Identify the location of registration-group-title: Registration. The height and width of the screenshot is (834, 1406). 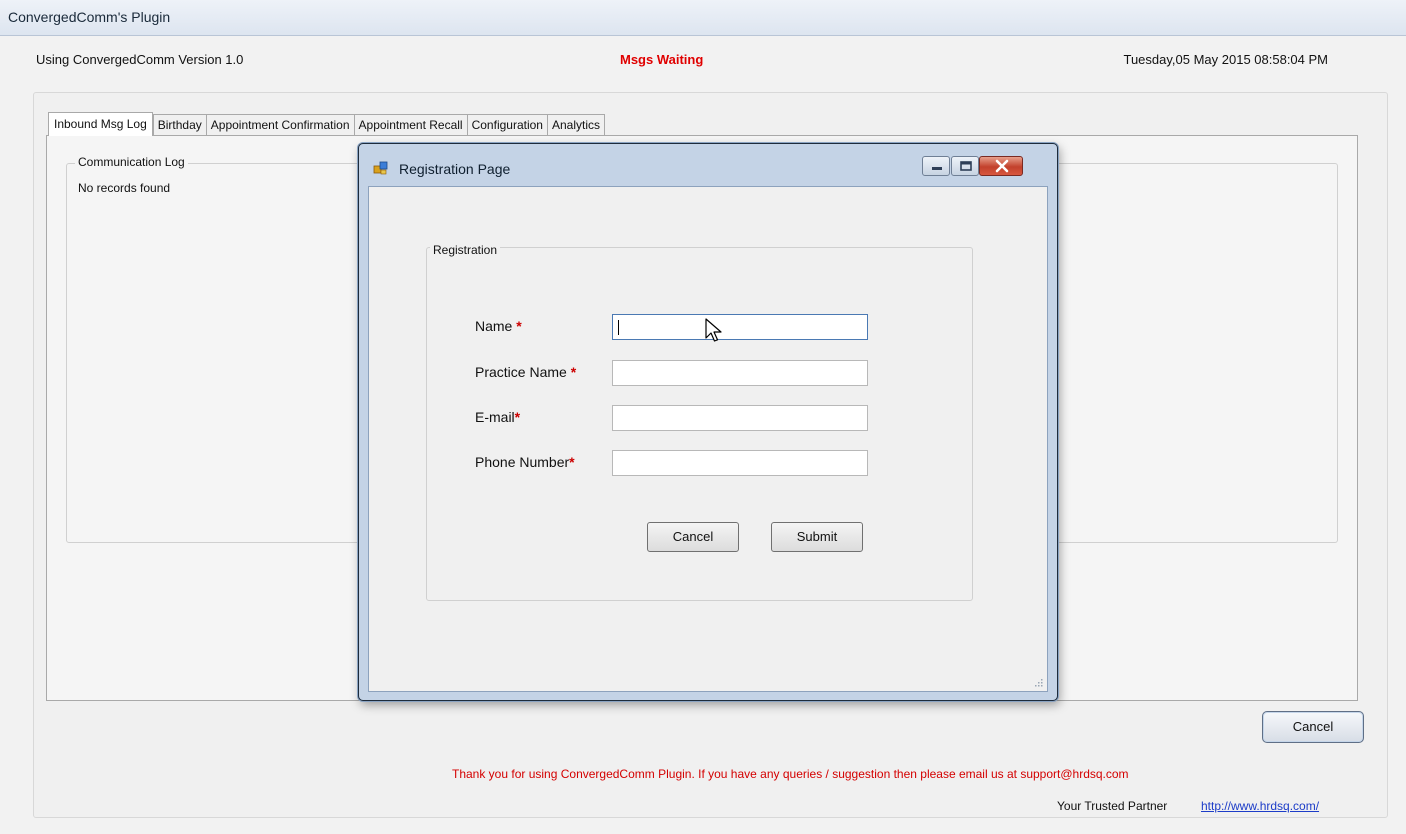
(465, 250).